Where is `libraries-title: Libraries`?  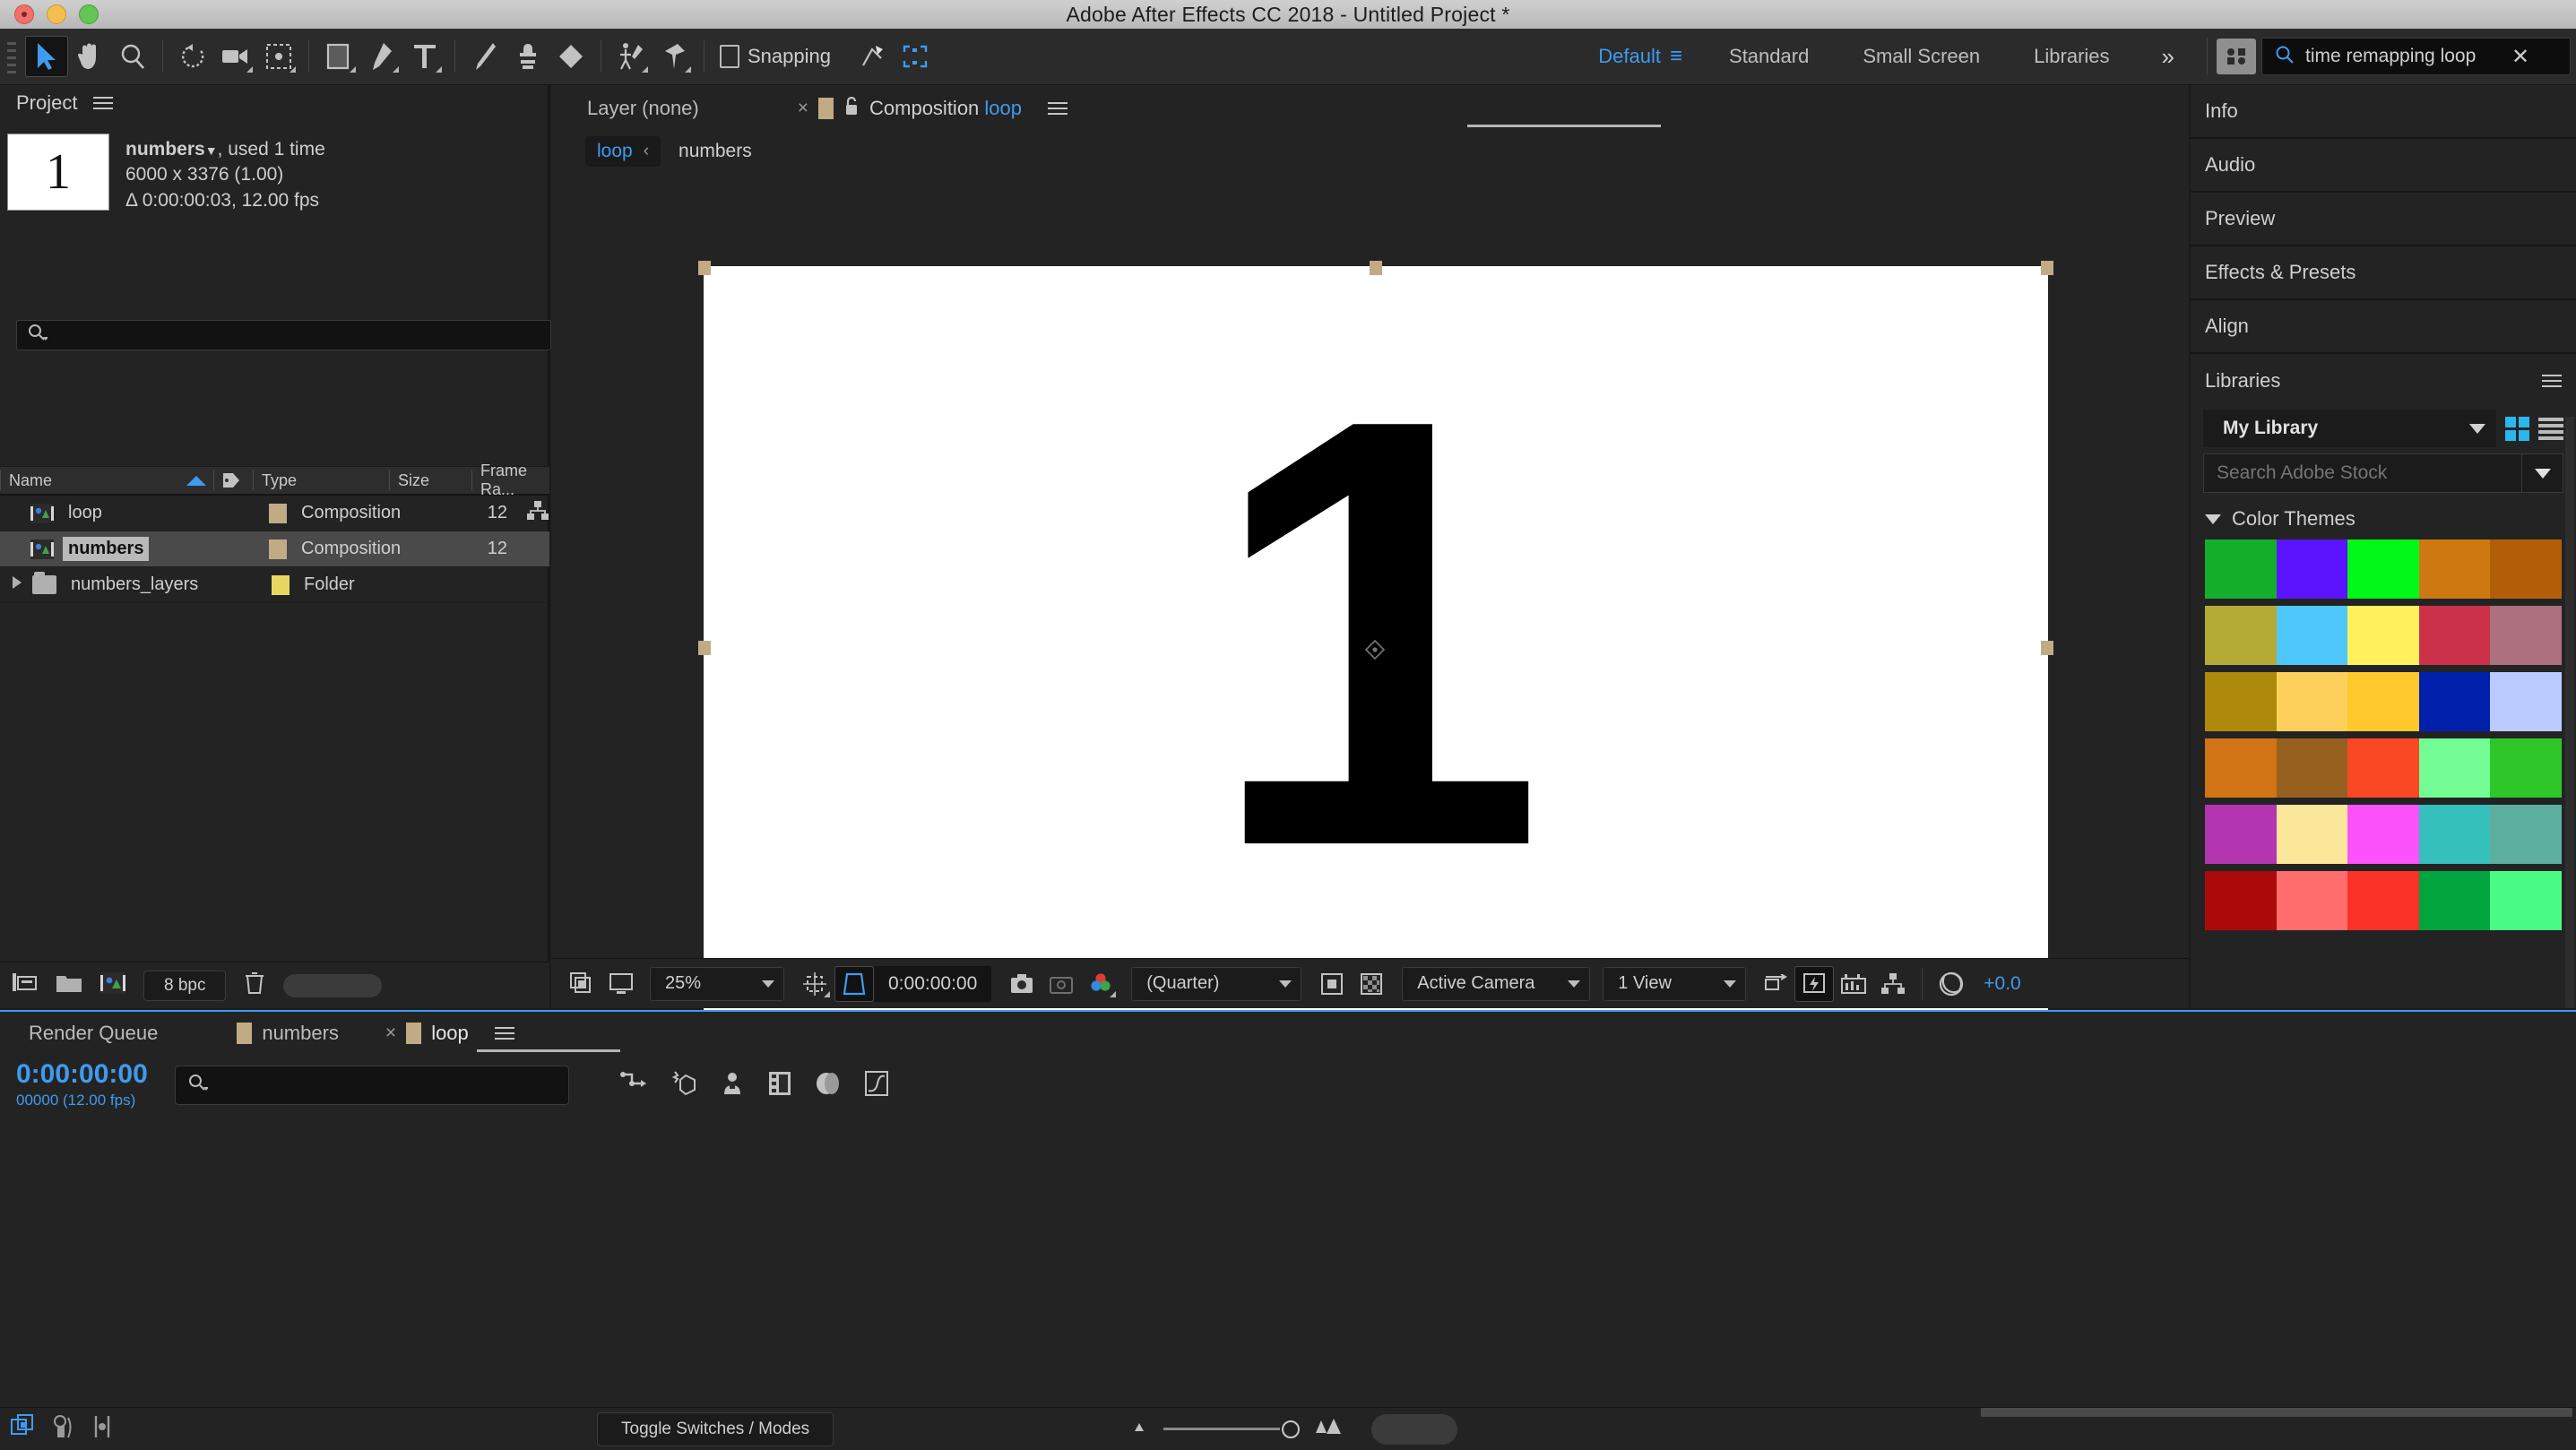 libraries-title: Libraries is located at coordinates (2242, 381).